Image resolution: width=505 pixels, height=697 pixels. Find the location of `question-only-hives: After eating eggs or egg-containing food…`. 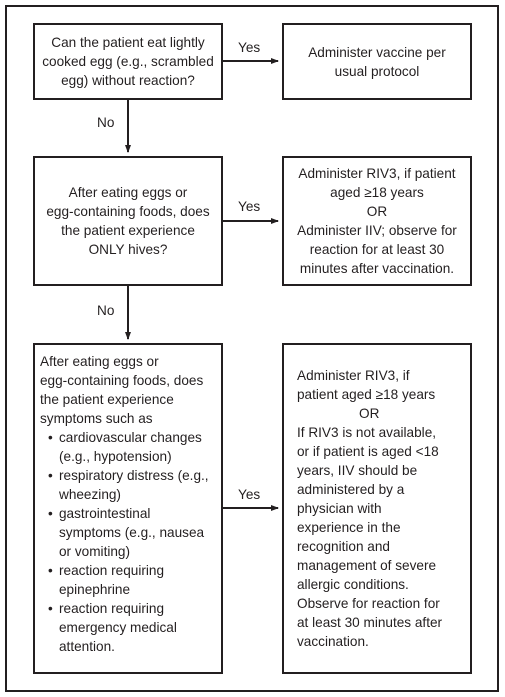

question-only-hives: After eating eggs or egg-containing food… is located at coordinates (128, 221).